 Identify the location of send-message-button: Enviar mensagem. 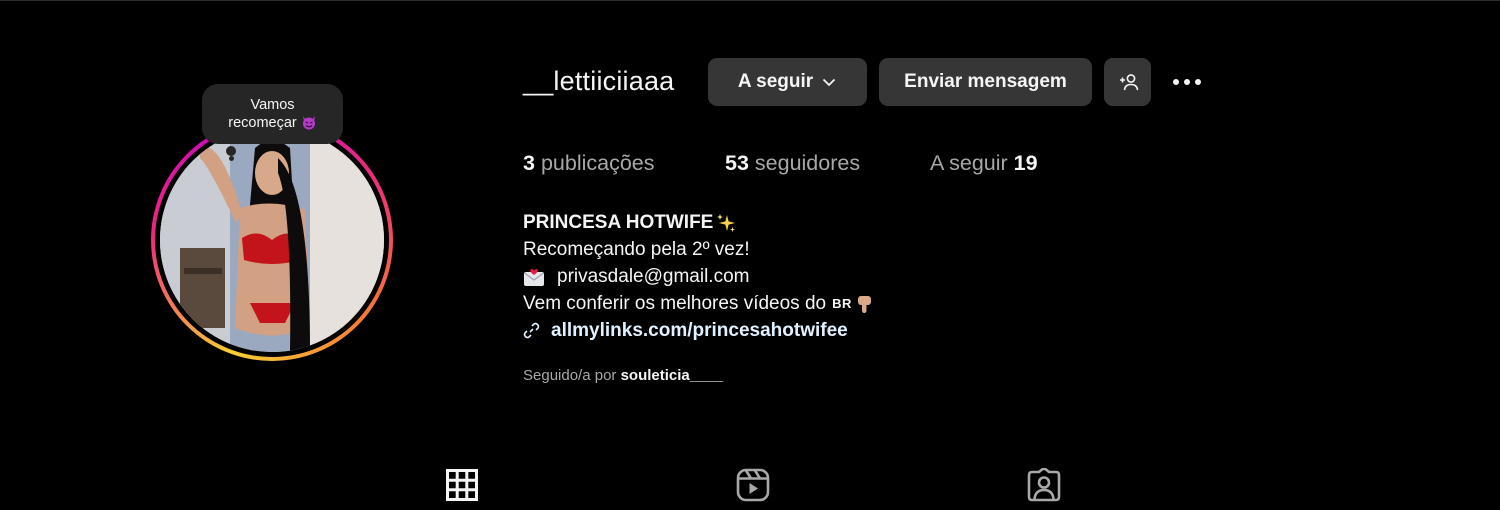
(985, 82).